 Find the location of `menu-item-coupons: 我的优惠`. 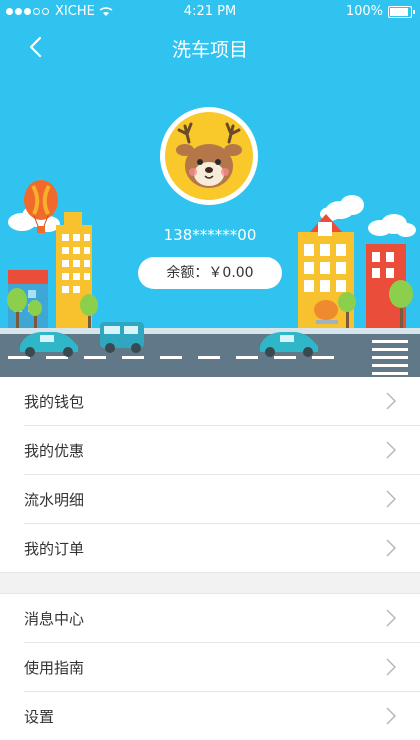

menu-item-coupons: 我的优惠 is located at coordinates (222, 450).